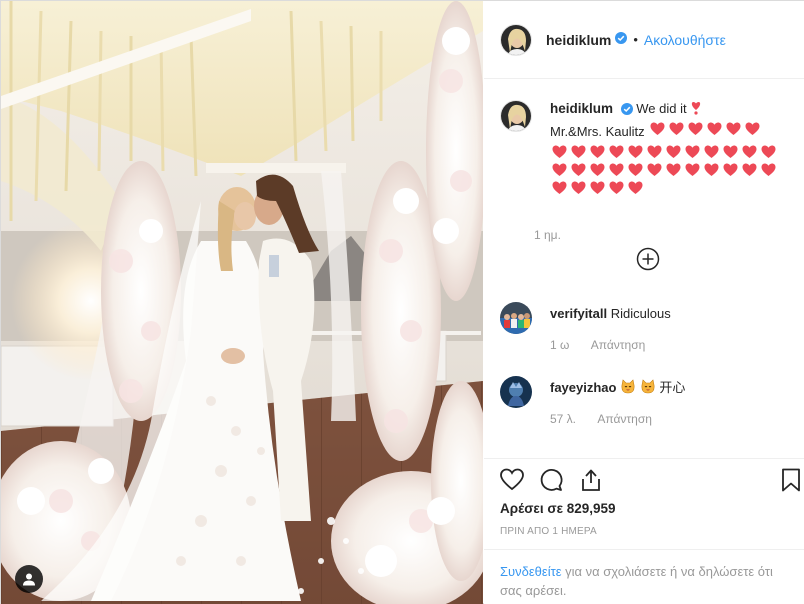  Describe the element at coordinates (617, 388) in the screenshot. I see `comment-text: fayeyizhao 开心` at that location.